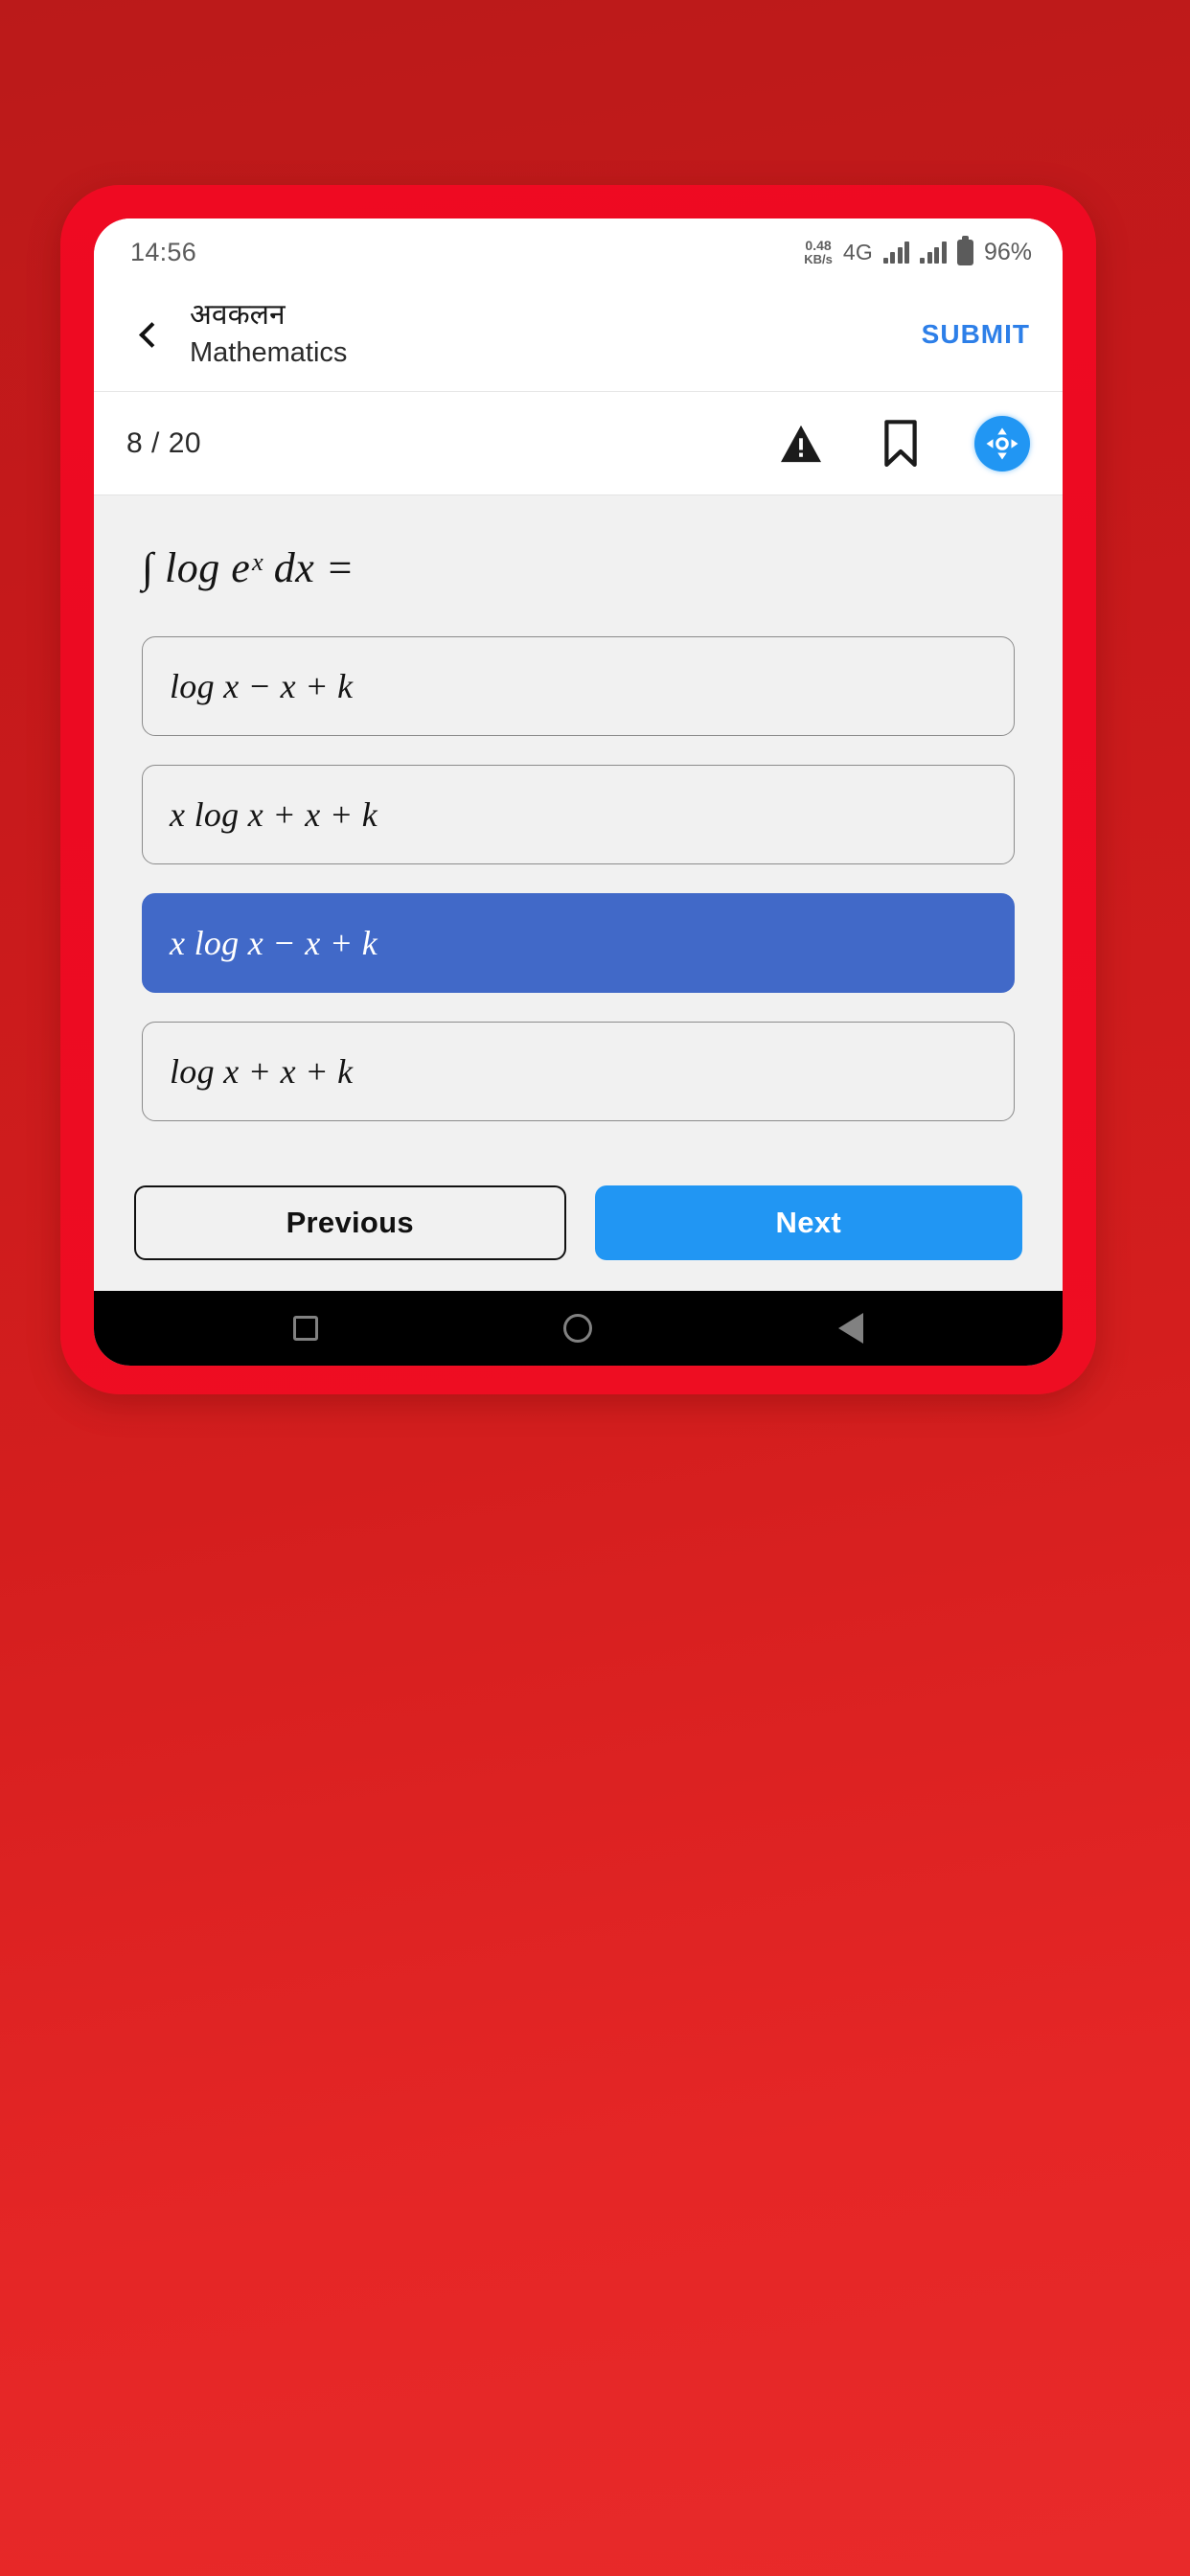  Describe the element at coordinates (578, 444) in the screenshot. I see `question-counter-bar: 8 / 20` at that location.